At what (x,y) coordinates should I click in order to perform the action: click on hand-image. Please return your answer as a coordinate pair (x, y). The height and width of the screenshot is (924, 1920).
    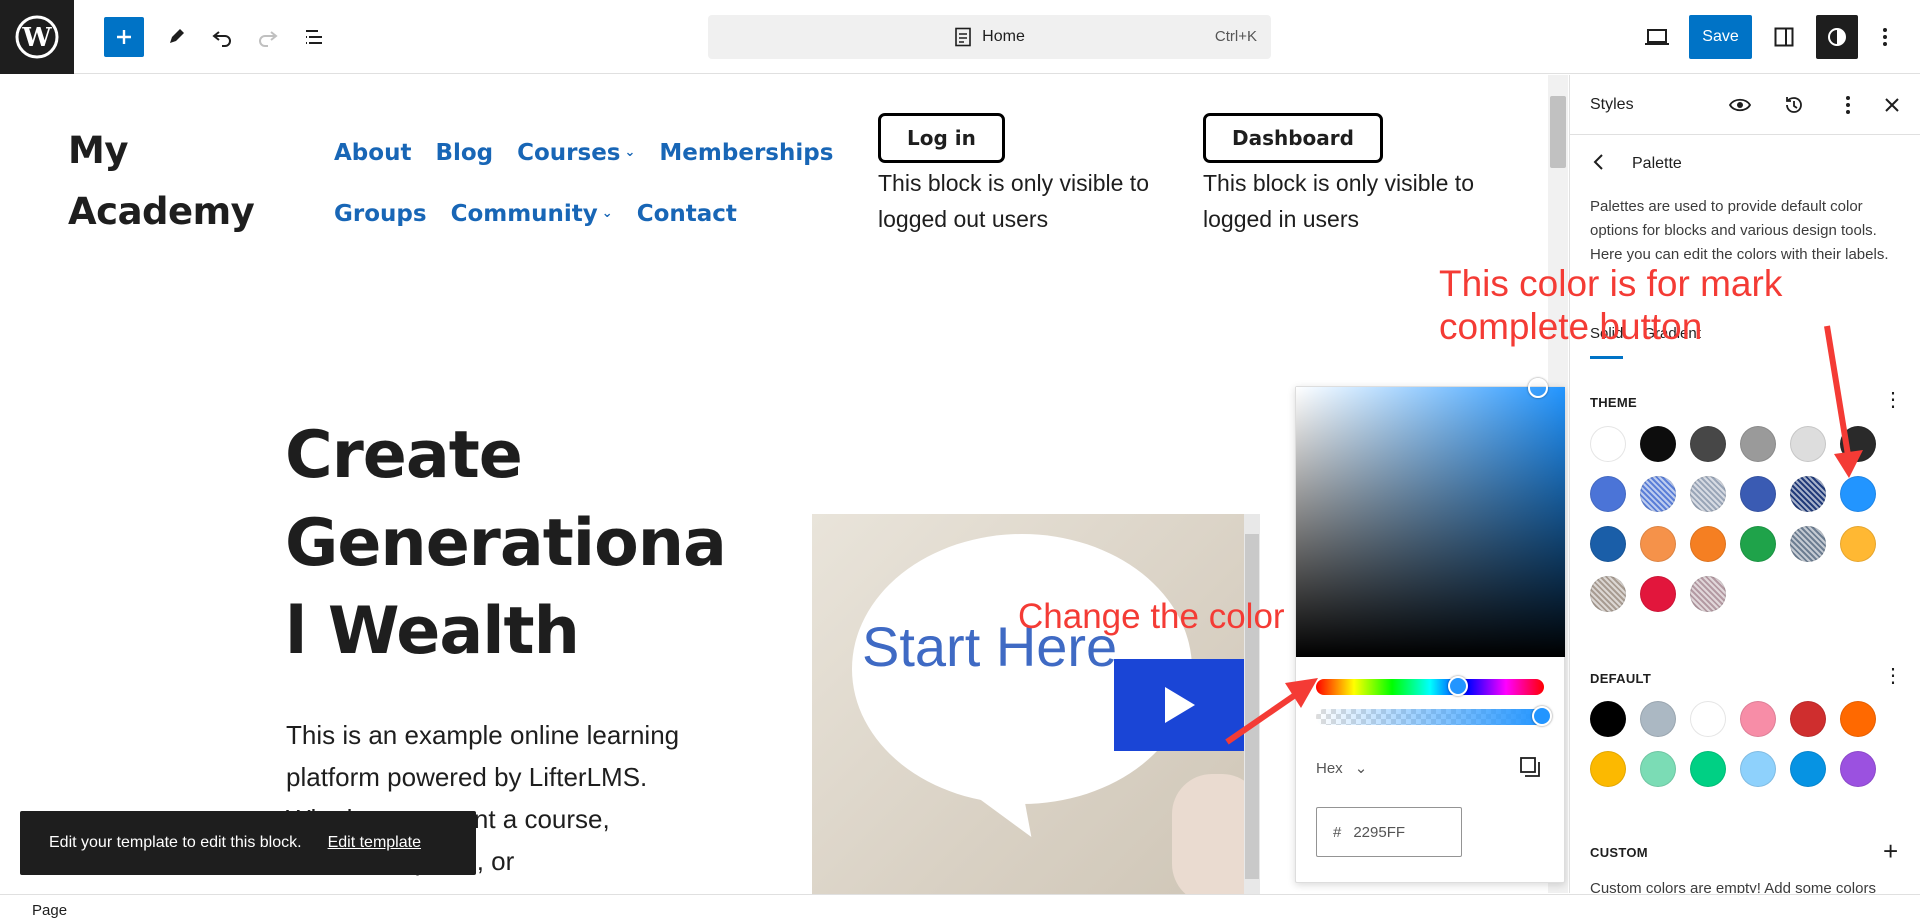
    Looking at the image, I should click on (1208, 834).